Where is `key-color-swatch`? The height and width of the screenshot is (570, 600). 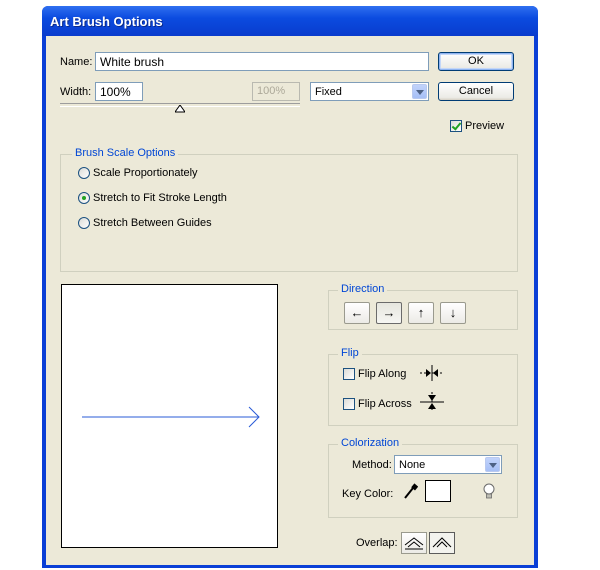
key-color-swatch is located at coordinates (438, 491).